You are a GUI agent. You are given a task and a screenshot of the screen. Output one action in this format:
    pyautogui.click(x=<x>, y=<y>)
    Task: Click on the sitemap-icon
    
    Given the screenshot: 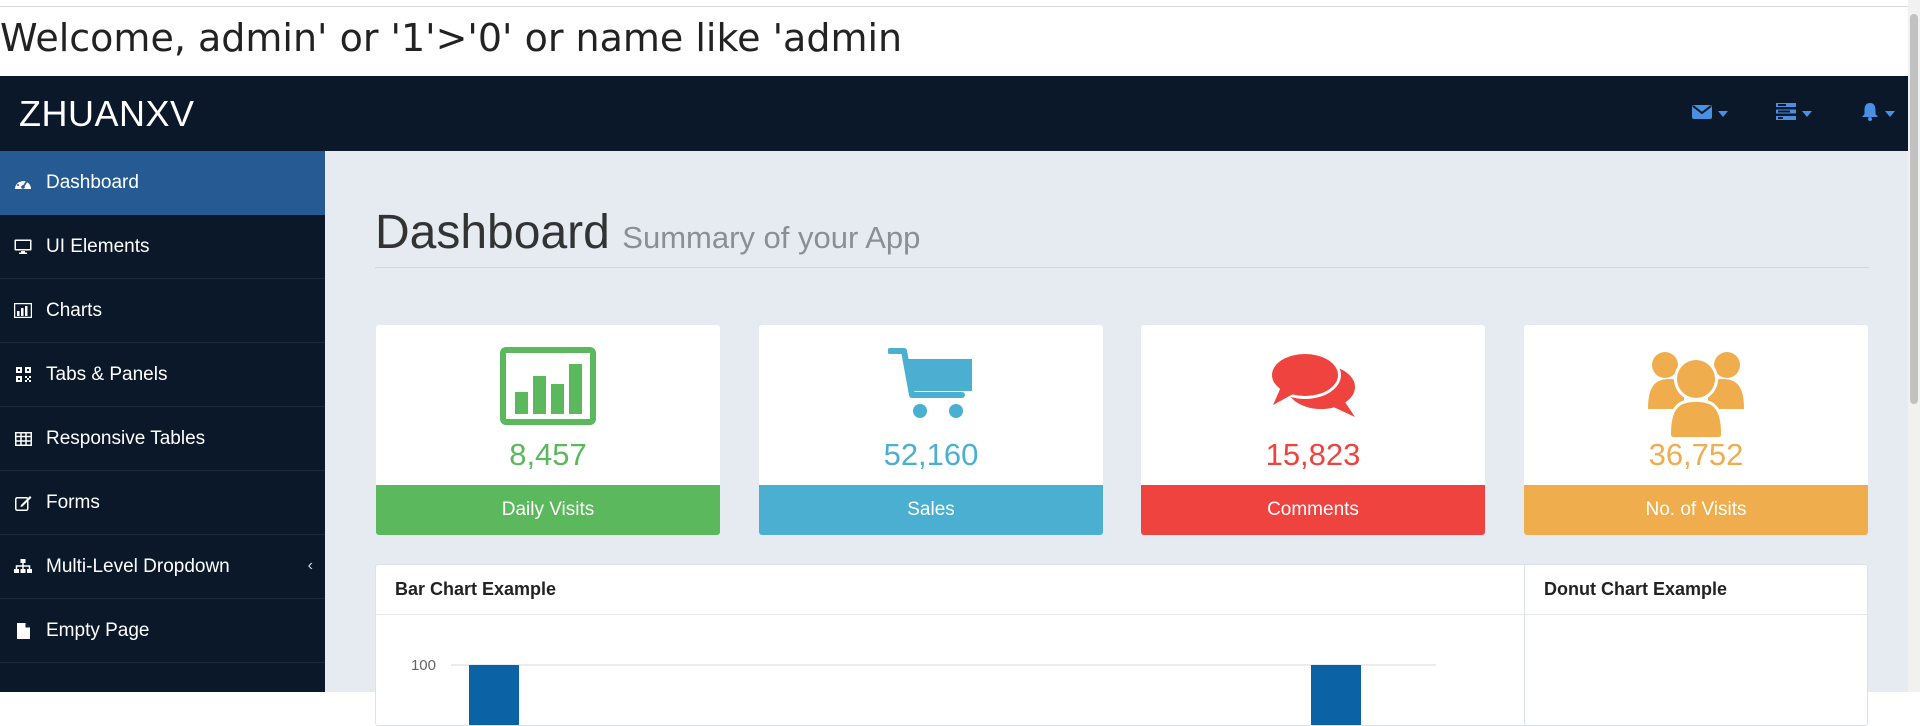 What is the action you would take?
    pyautogui.click(x=23, y=567)
    